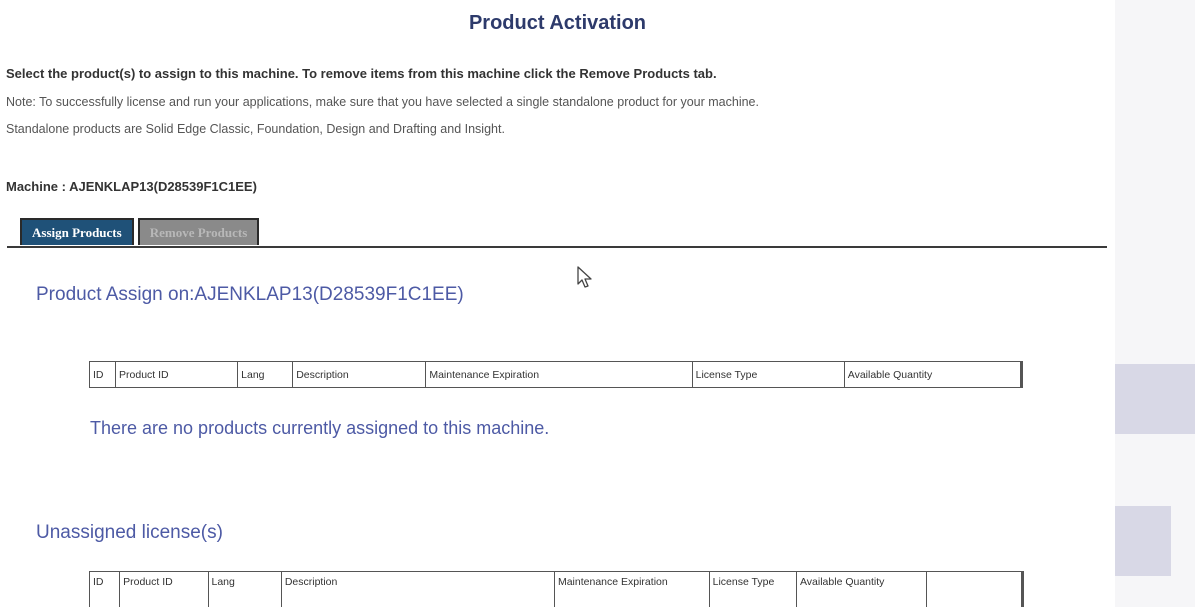 Image resolution: width=1195 pixels, height=607 pixels. What do you see at coordinates (77, 231) in the screenshot?
I see `tab-assign-products: Assign Products` at bounding box center [77, 231].